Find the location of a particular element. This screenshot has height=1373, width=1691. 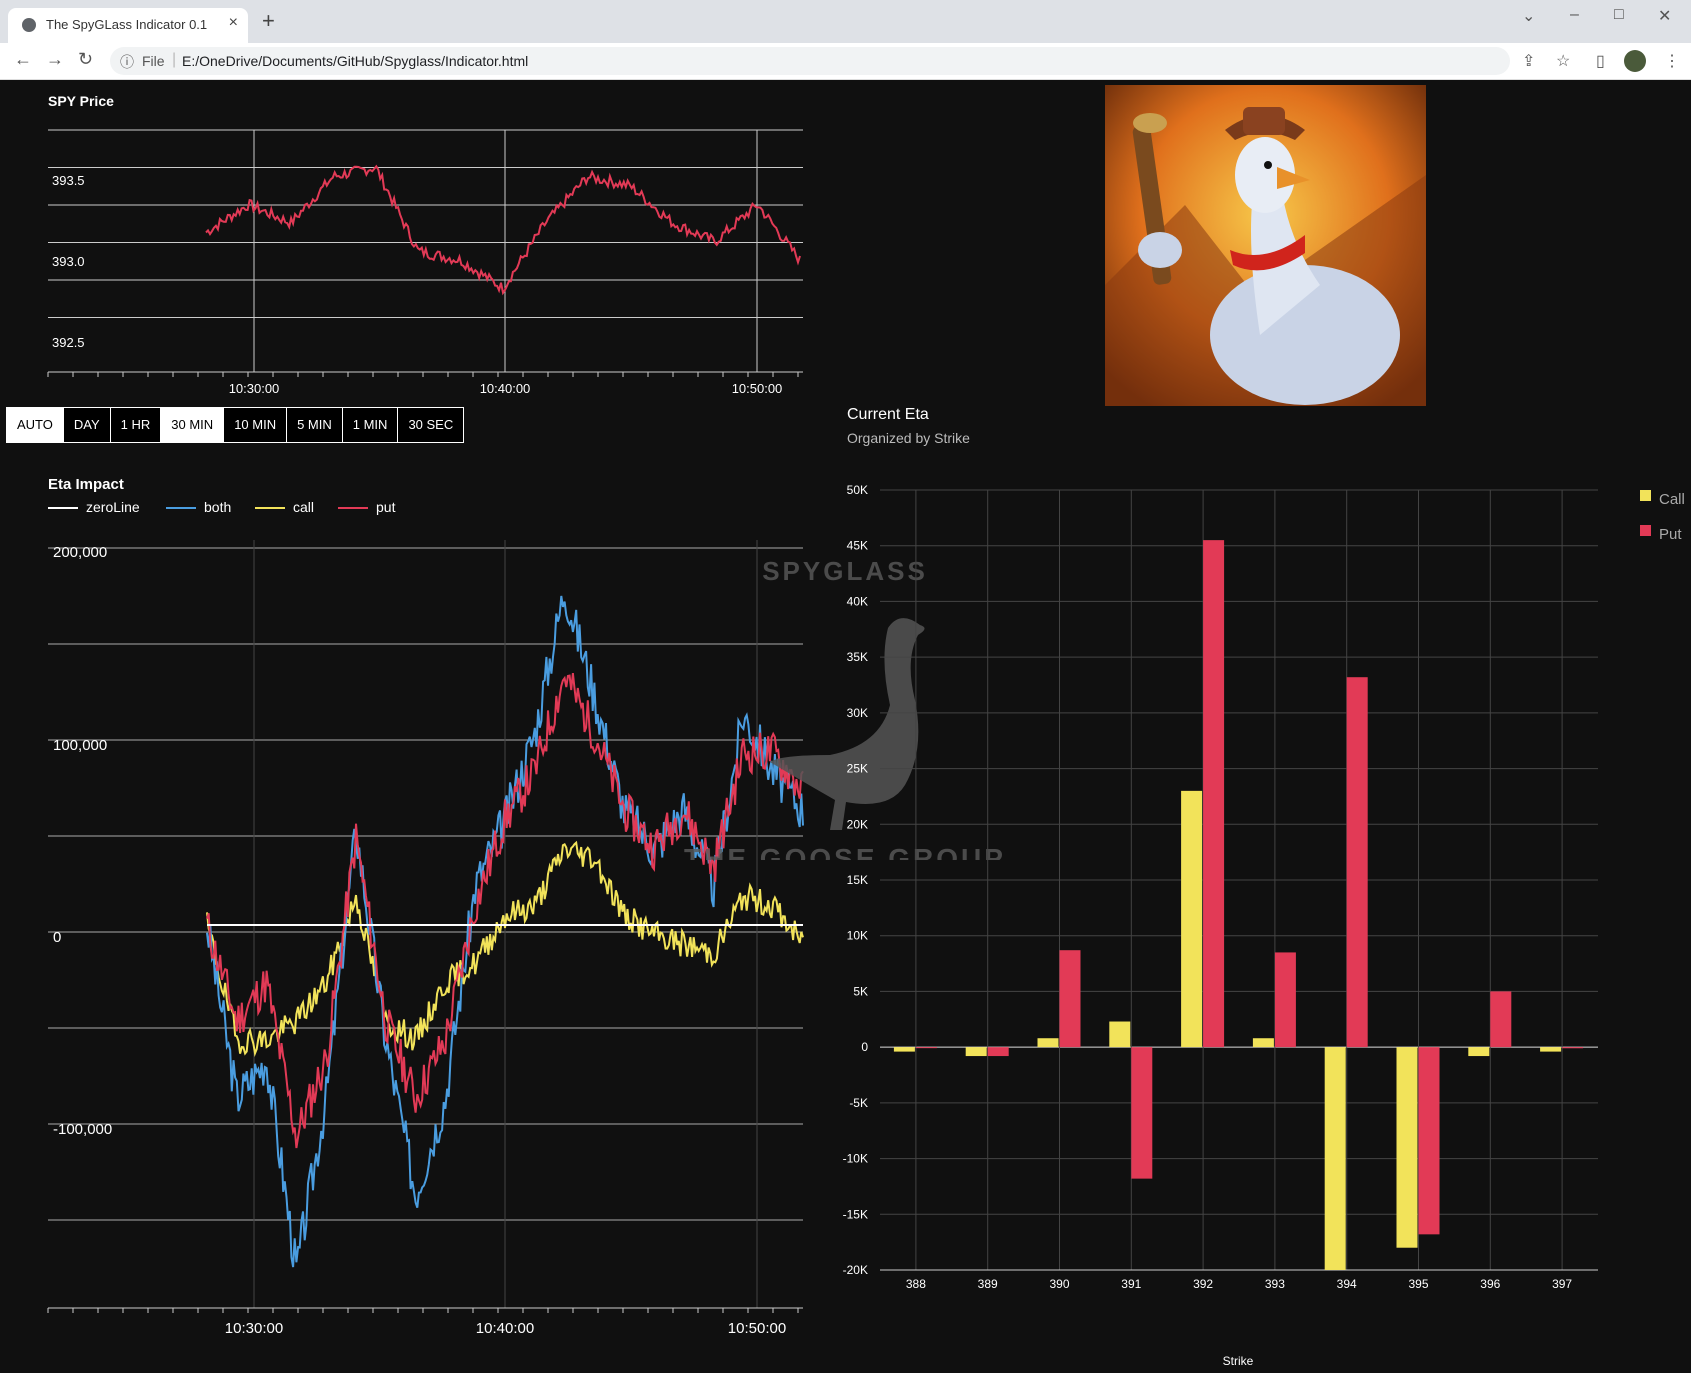

legend-put-swatch is located at coordinates (1645, 530).